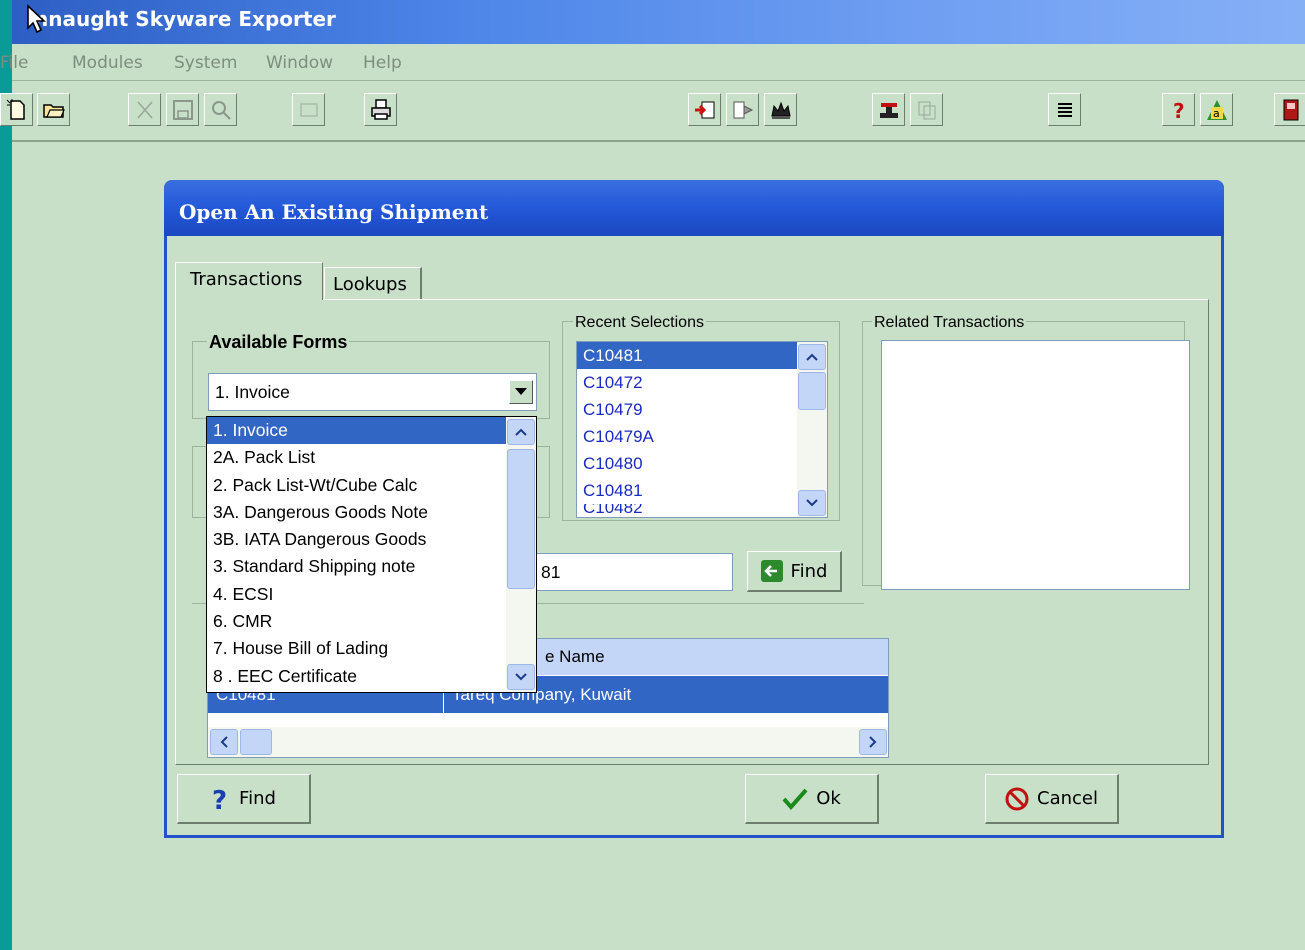 This screenshot has height=950, width=1305. Describe the element at coordinates (551, 572) in the screenshot. I see `transaction-search-value: 81` at that location.